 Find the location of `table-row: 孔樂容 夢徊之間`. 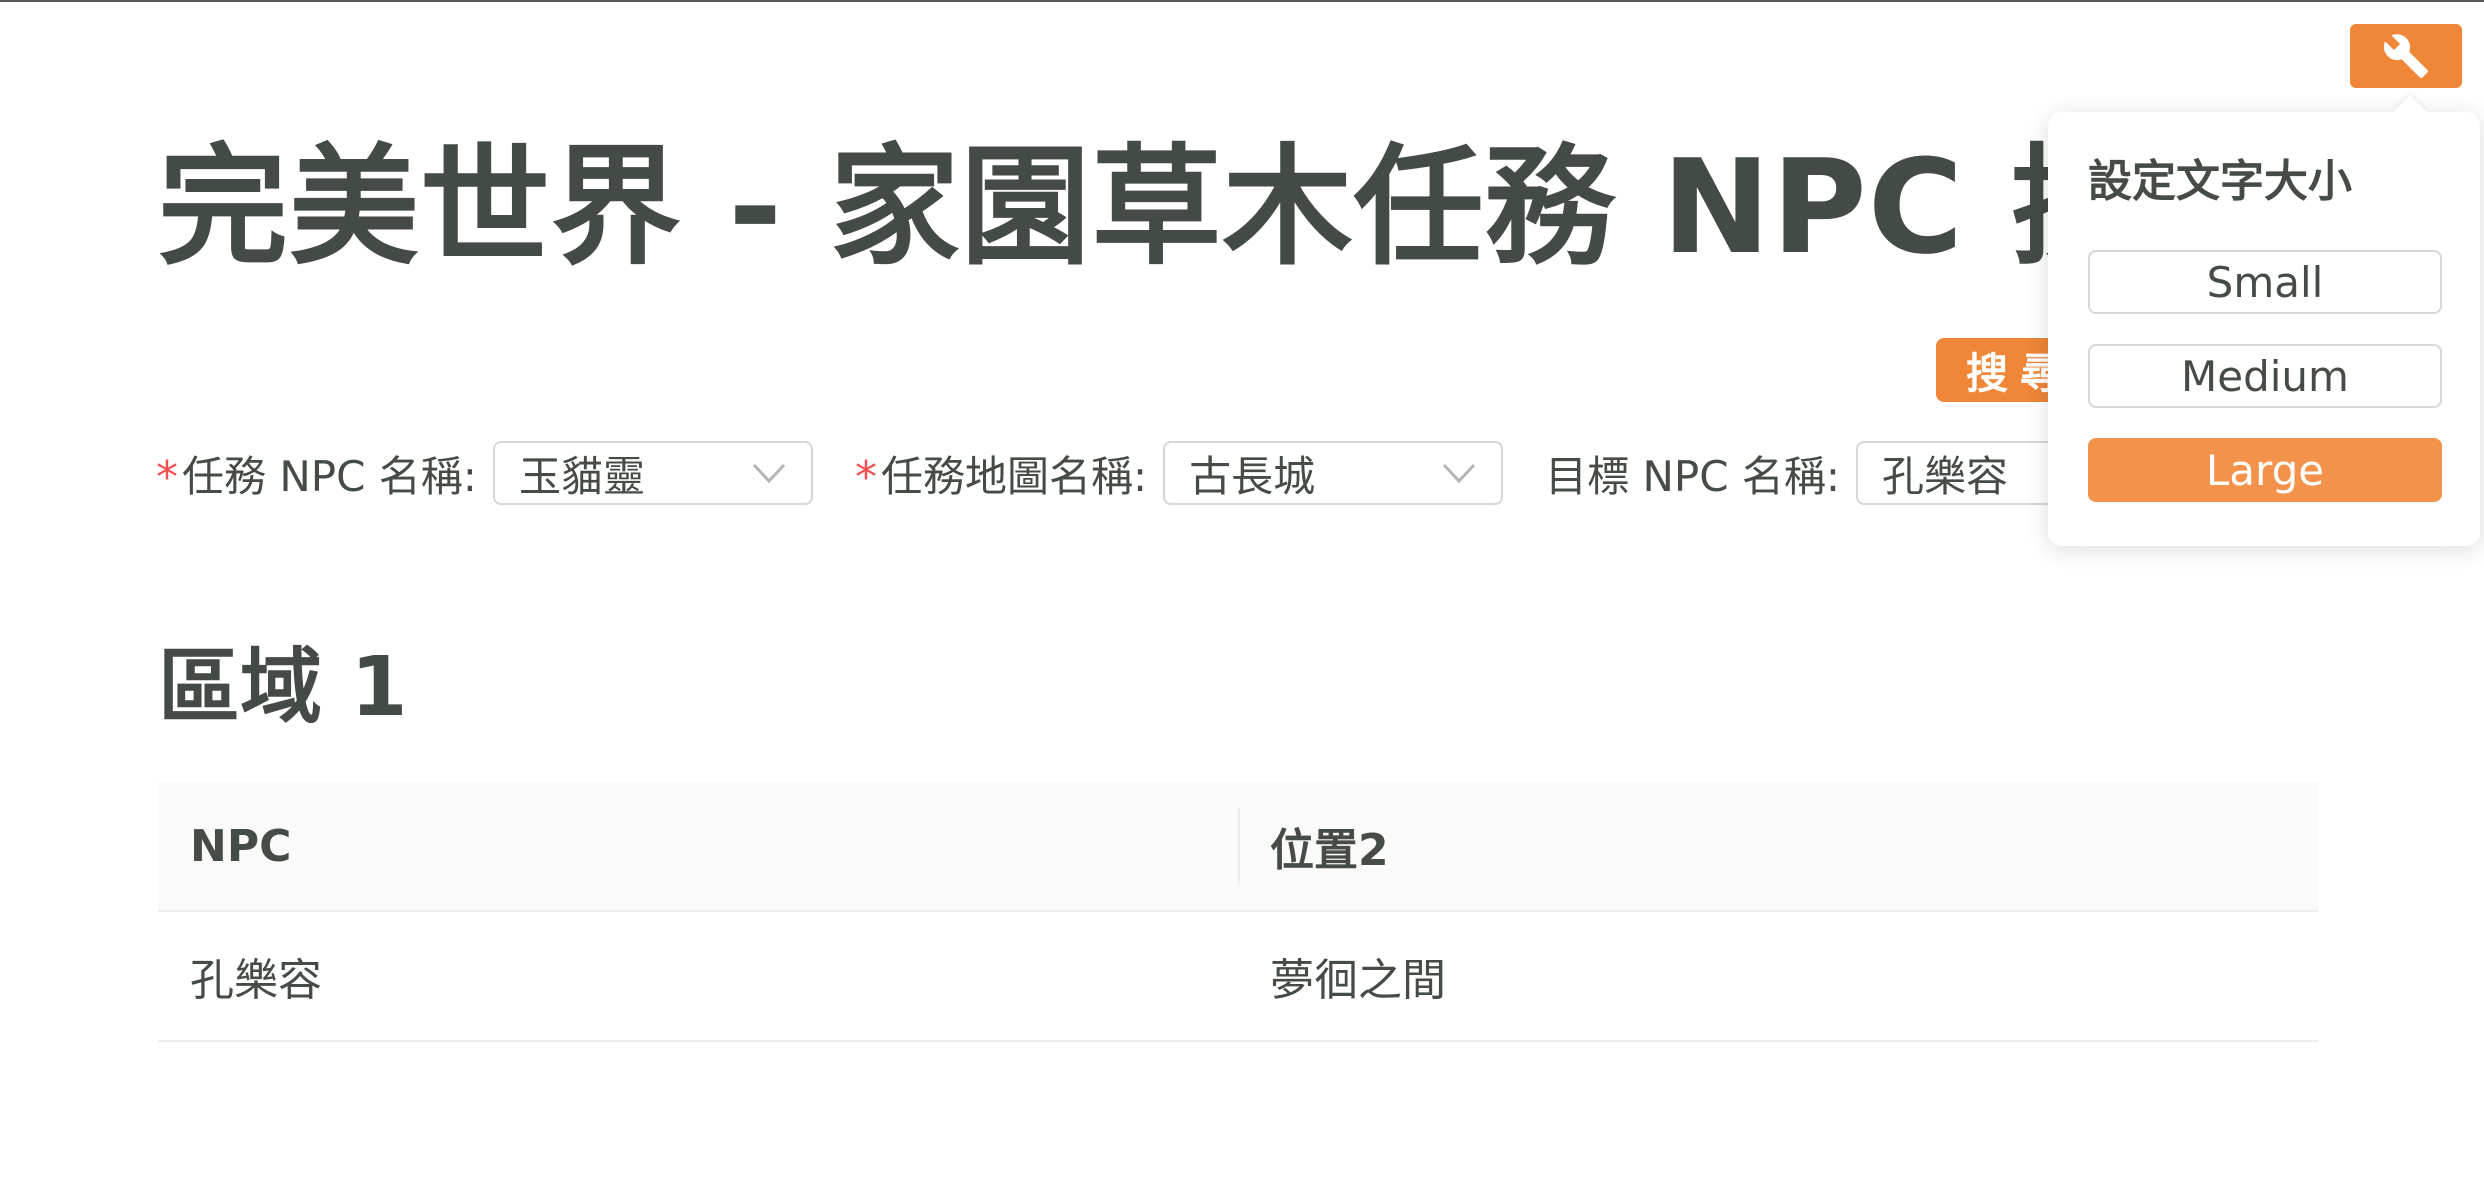

table-row: 孔樂容 夢徊之間 is located at coordinates (1238, 976).